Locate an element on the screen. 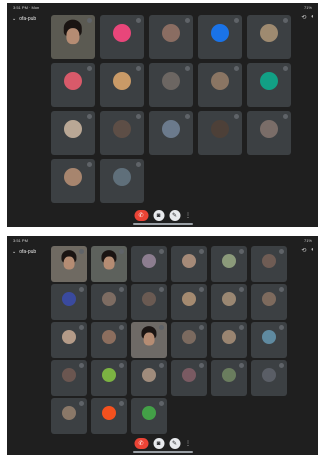 The width and height of the screenshot is (320, 459). header-actions: ⟲ ◖ is located at coordinates (307, 250).